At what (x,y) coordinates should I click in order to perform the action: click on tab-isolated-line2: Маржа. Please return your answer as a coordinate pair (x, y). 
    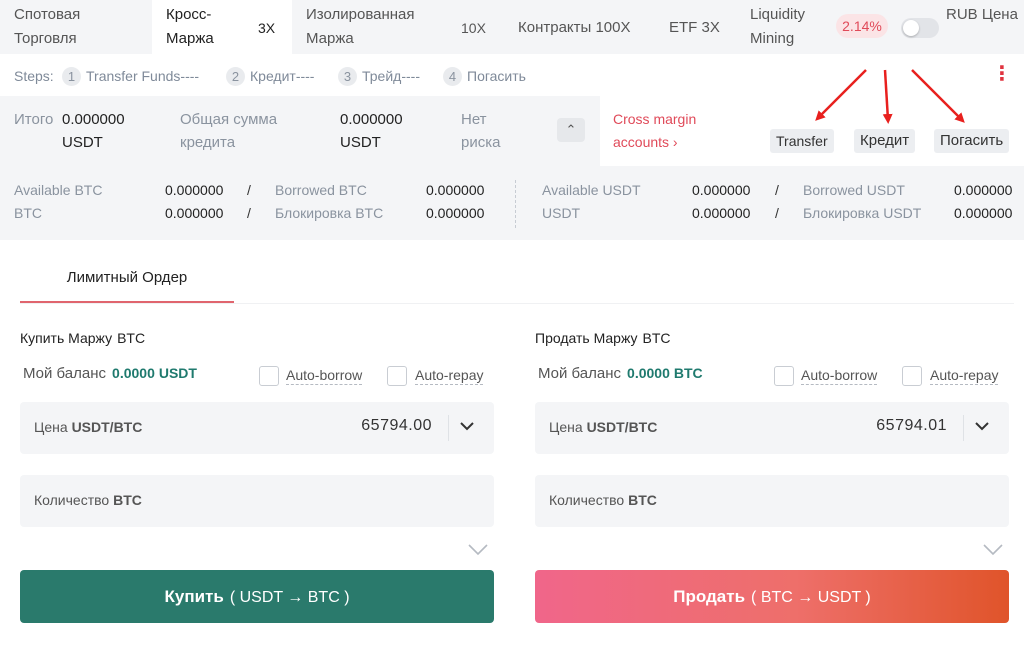
    Looking at the image, I should click on (330, 38).